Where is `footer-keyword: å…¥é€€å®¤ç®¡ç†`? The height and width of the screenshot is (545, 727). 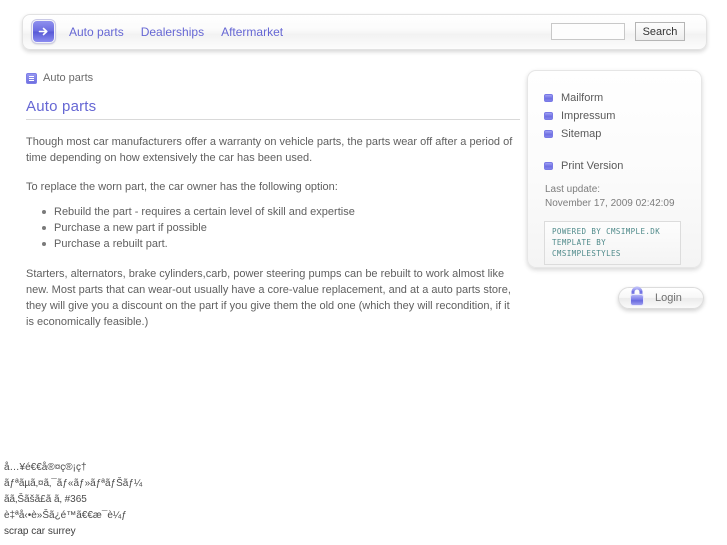
footer-keyword: å…¥é€€å®¤ç®¡ç† is located at coordinates (45, 467).